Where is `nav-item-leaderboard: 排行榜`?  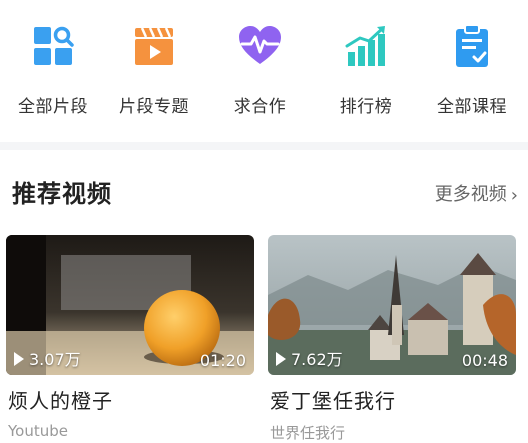
nav-item-leaderboard: 排行榜 is located at coordinates (366, 69).